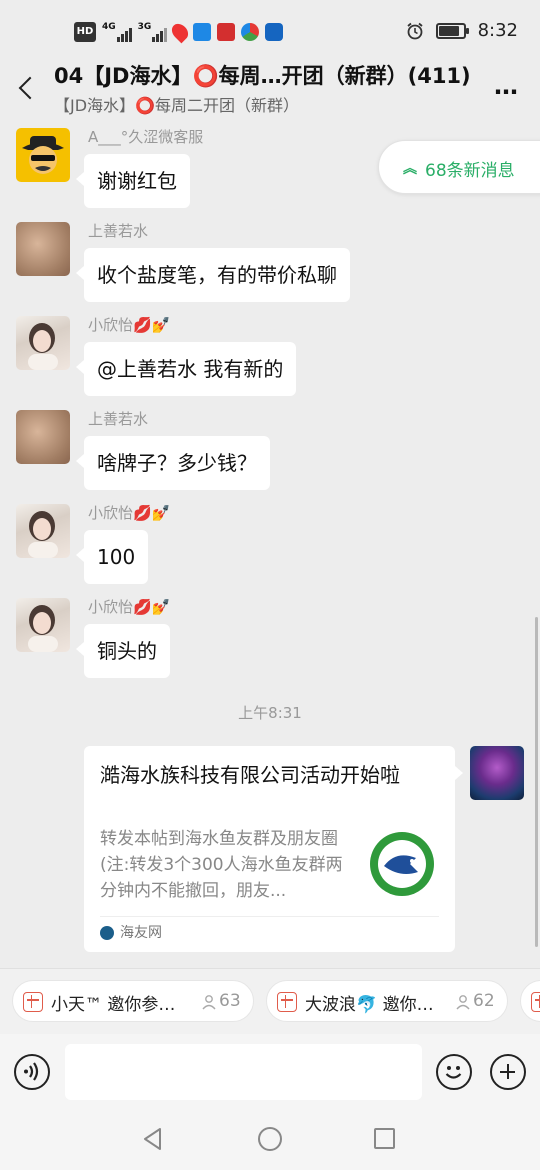 This screenshot has width=540, height=1170. I want to click on voice-button, so click(32, 1072).